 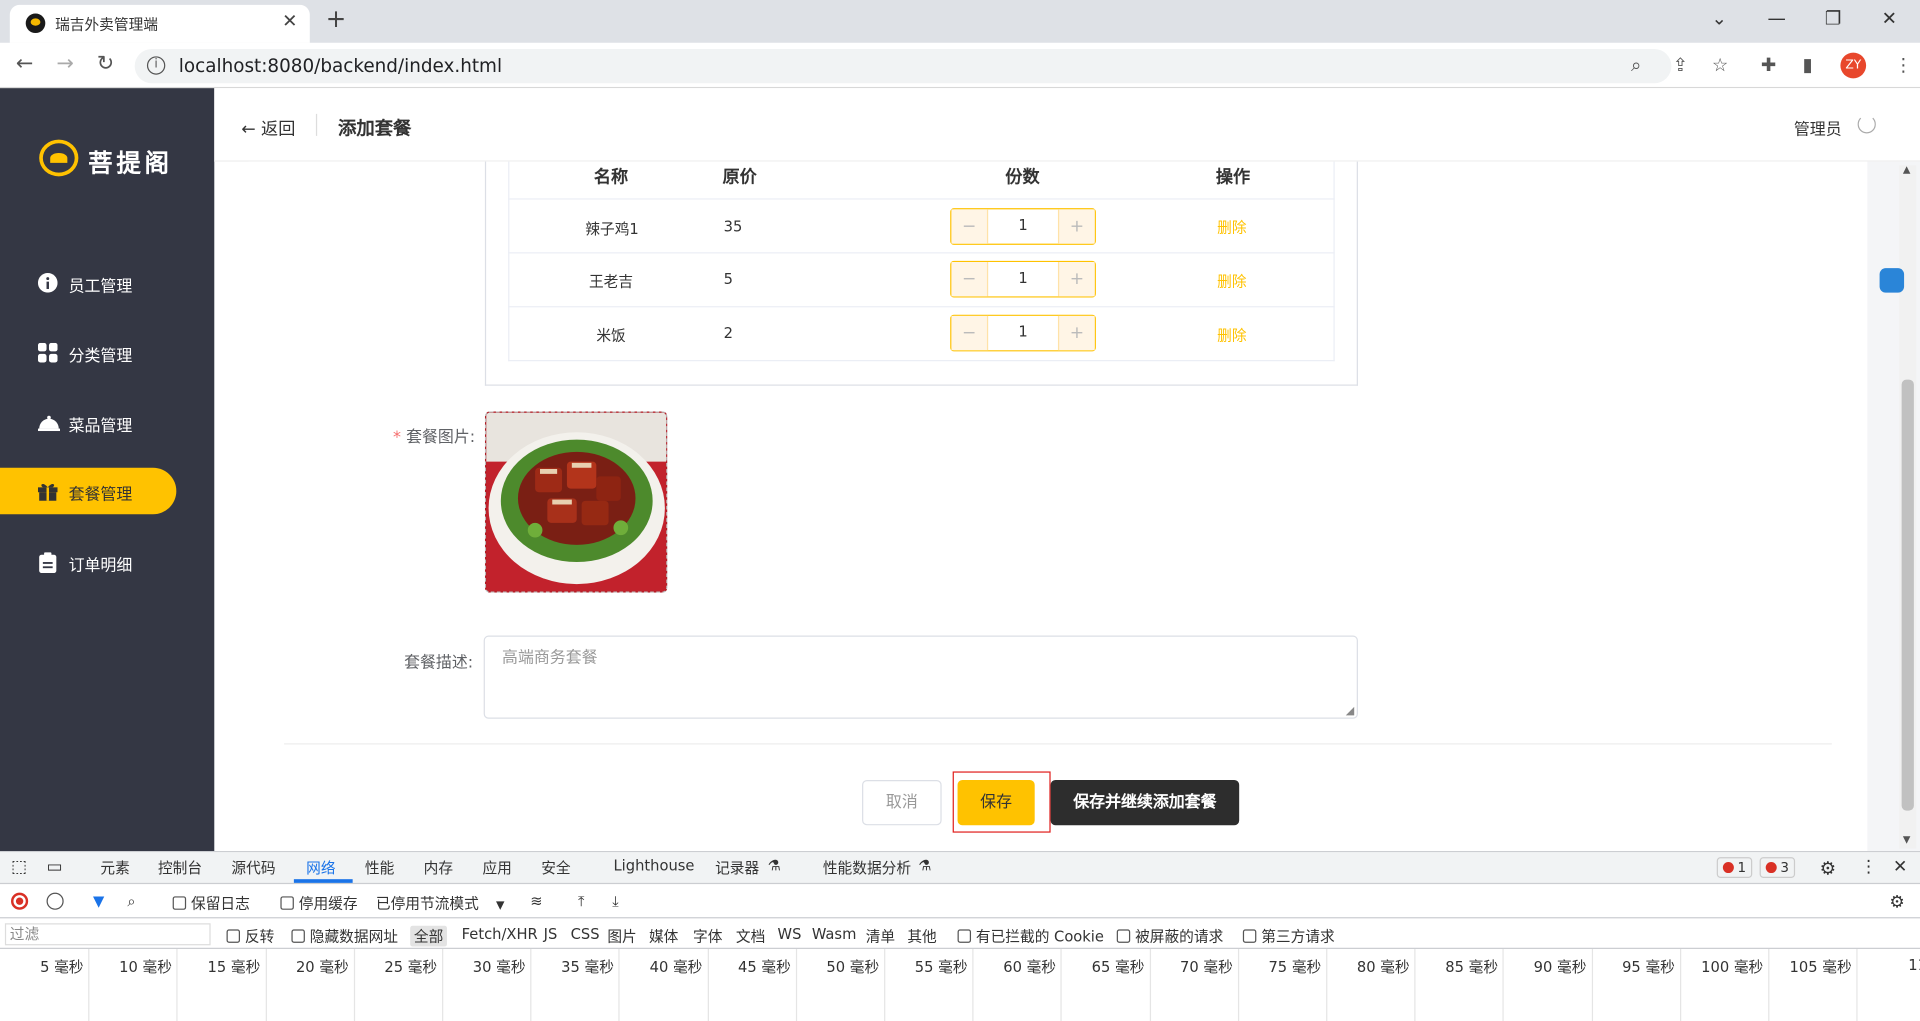 What do you see at coordinates (107, 352) in the screenshot?
I see `sidebar-item-categories: 分类管理` at bounding box center [107, 352].